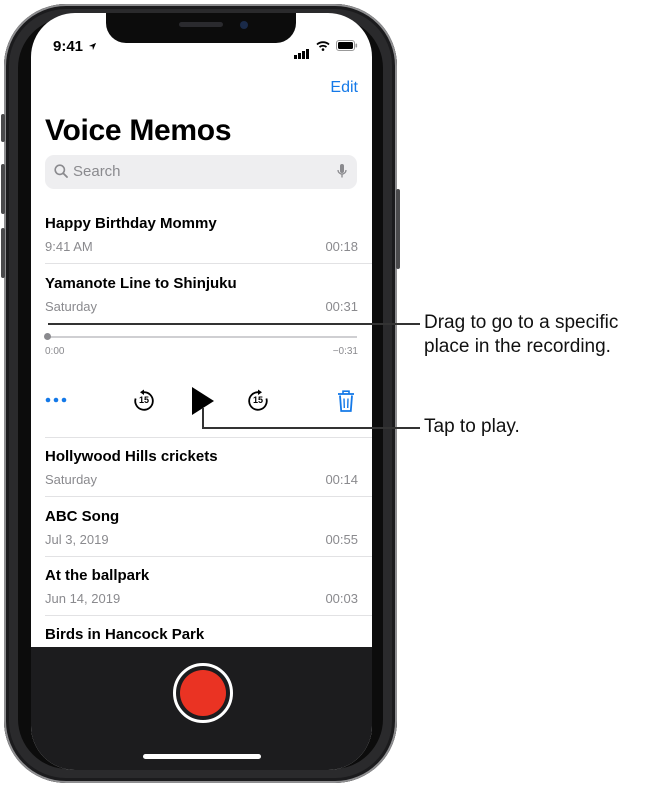 This screenshot has width=669, height=787. I want to click on skip-back-15-button: 15, so click(144, 401).